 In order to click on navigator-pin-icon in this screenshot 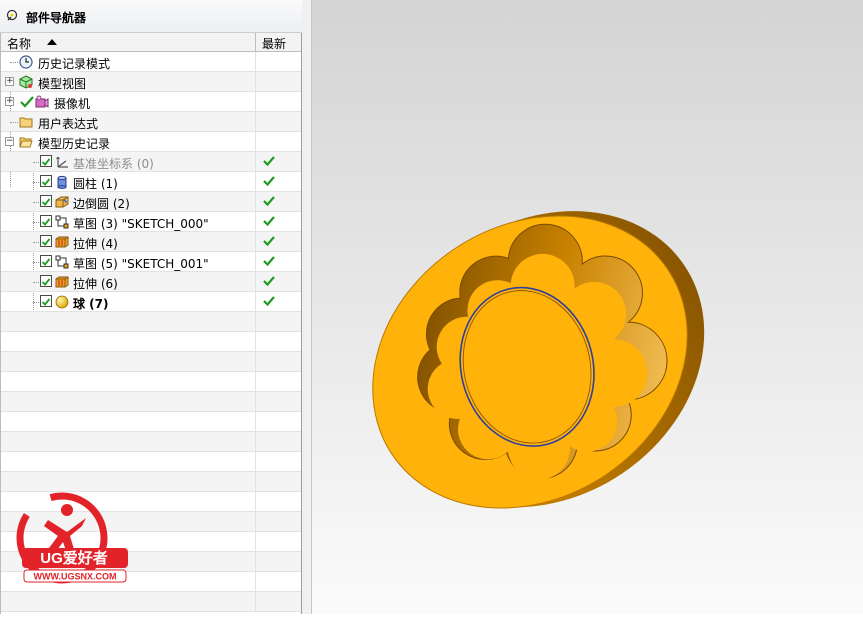, I will do `click(12, 15)`.